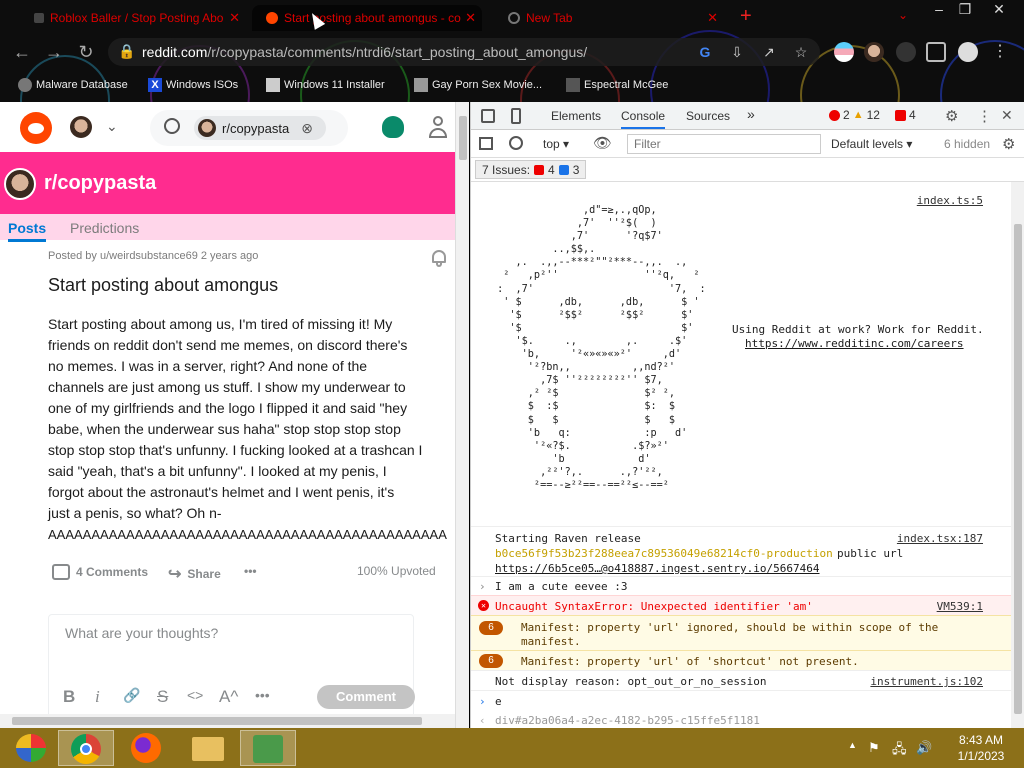 The height and width of the screenshot is (768, 1024). Describe the element at coordinates (844, 52) in the screenshot. I see `pride-flag-extension-icon` at that location.